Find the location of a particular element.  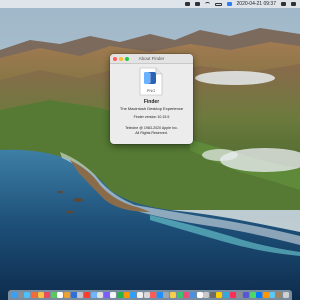

window-title: About Finder is located at coordinates (151, 58).